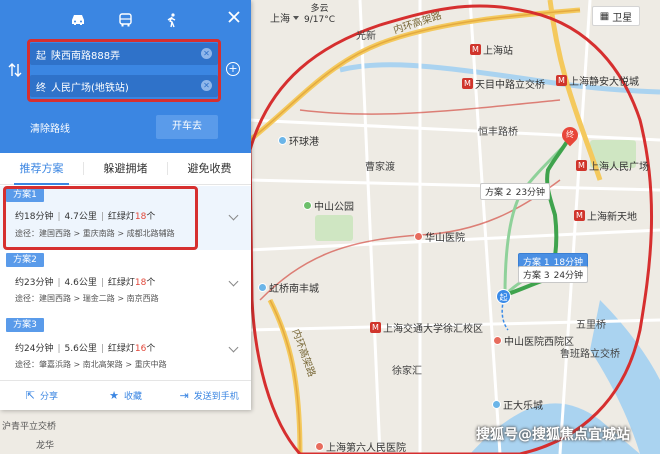 This screenshot has width=660, height=454. What do you see at coordinates (553, 435) in the screenshot?
I see `watermark: 搜狐号@搜狐焦点宜城站` at bounding box center [553, 435].